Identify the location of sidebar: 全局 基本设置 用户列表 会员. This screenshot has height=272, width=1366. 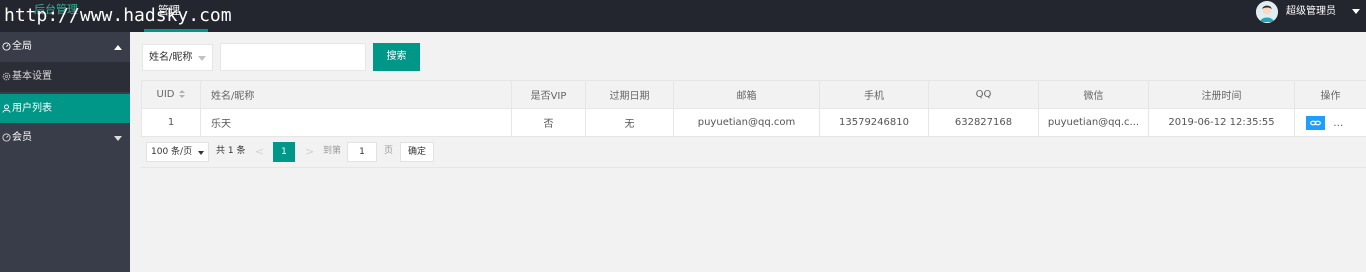
(65, 152).